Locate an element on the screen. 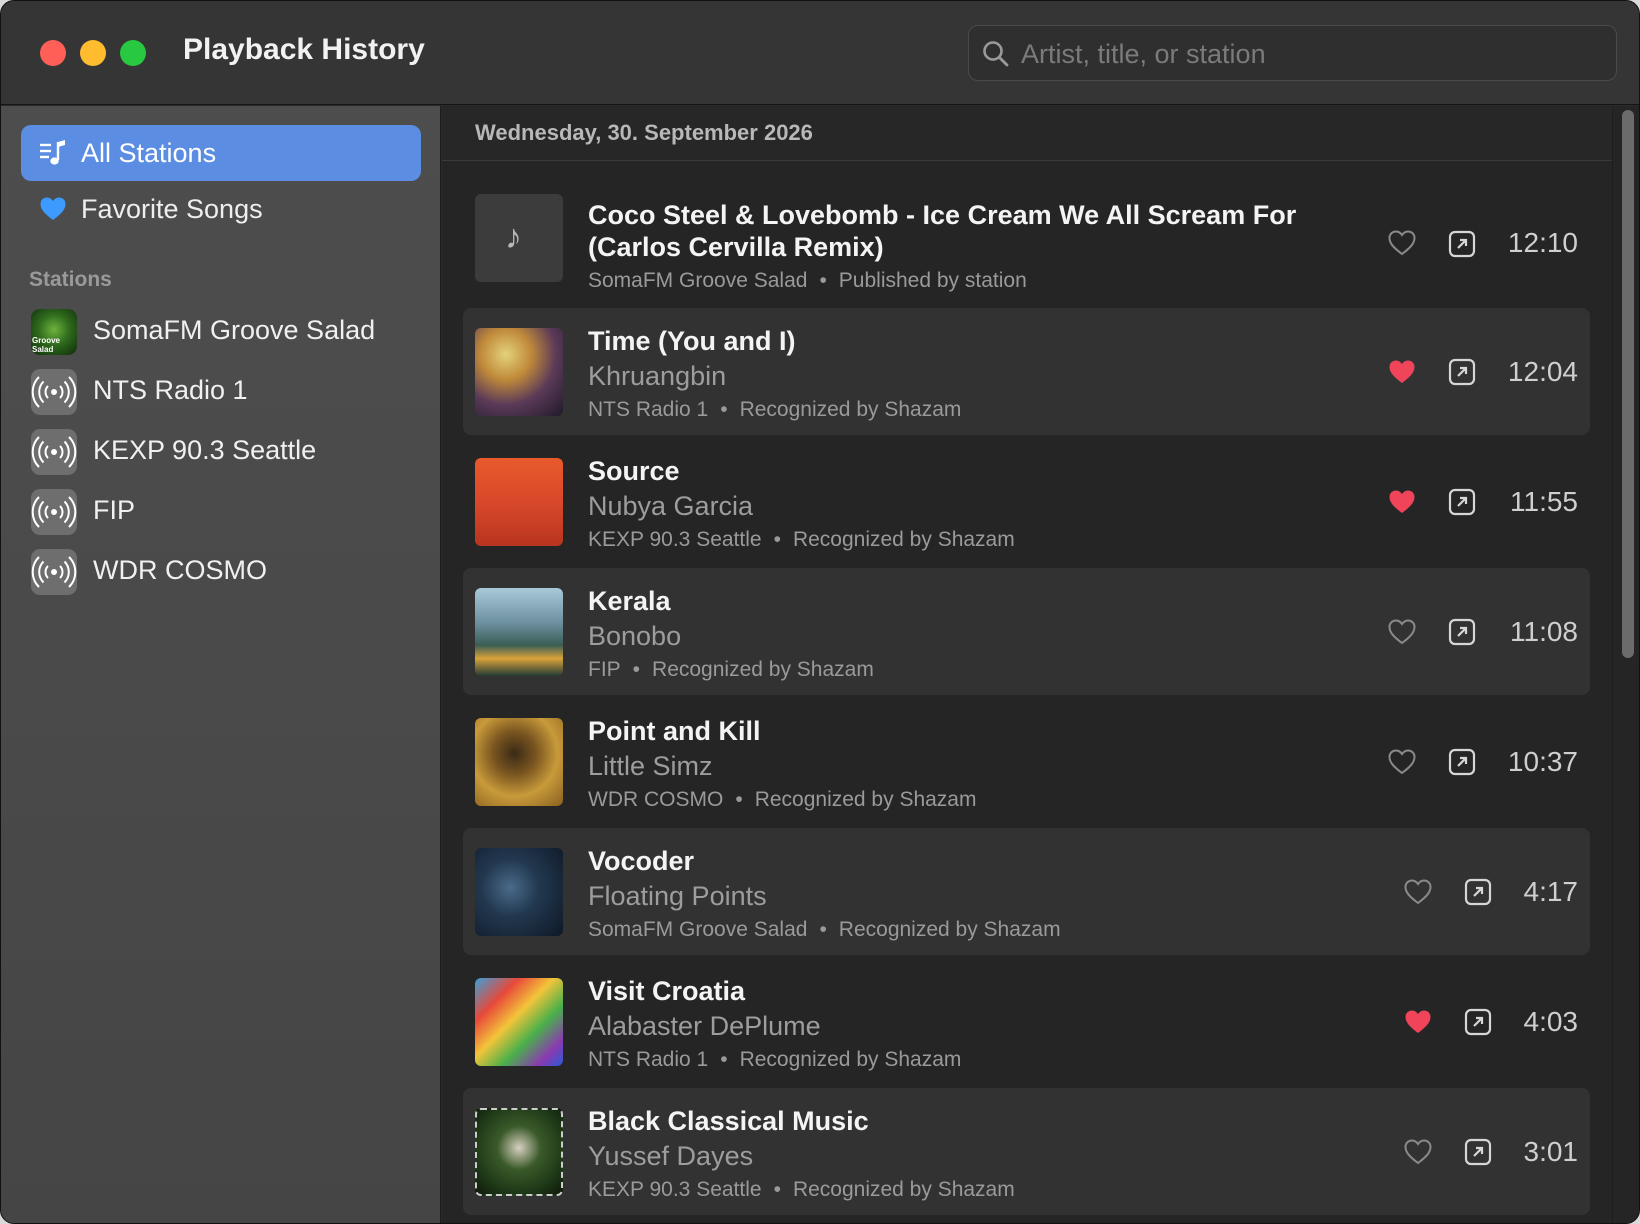 The width and height of the screenshot is (1640, 1224). track-time: 12:04 is located at coordinates (1542, 371).